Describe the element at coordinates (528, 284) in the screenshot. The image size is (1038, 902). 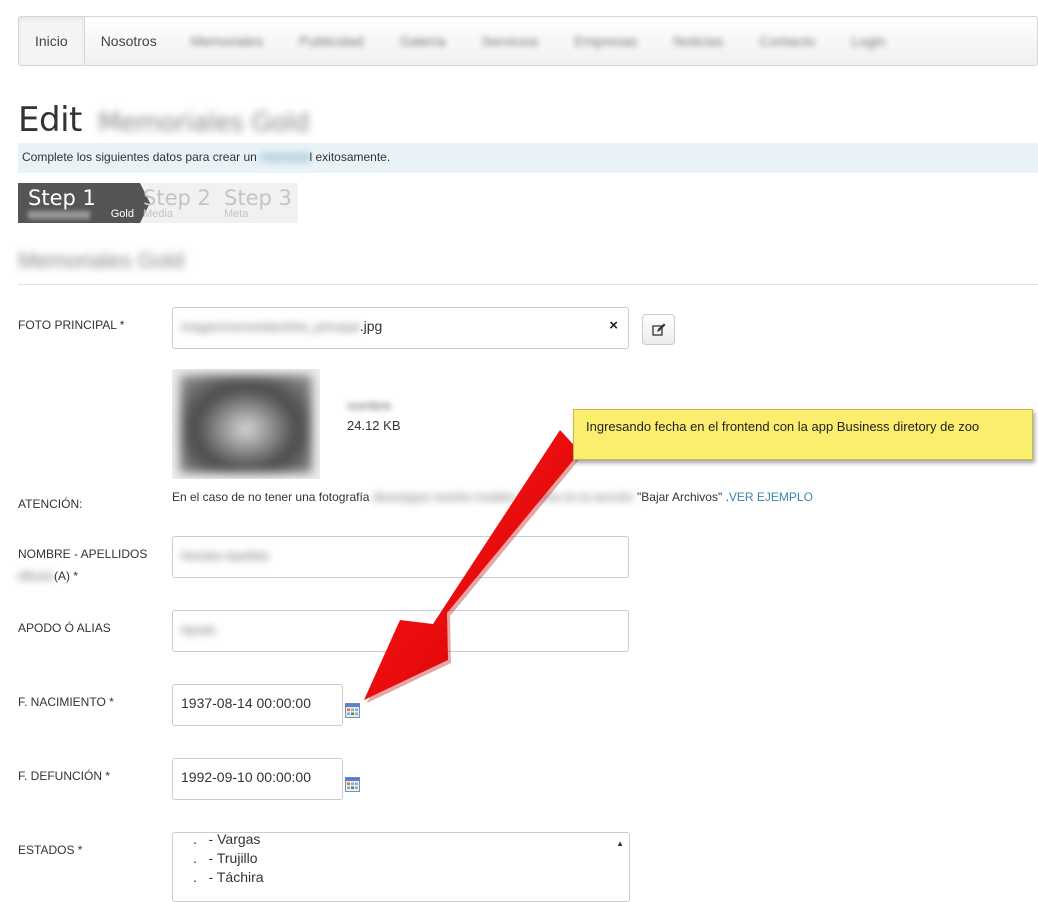
I see `divider` at that location.